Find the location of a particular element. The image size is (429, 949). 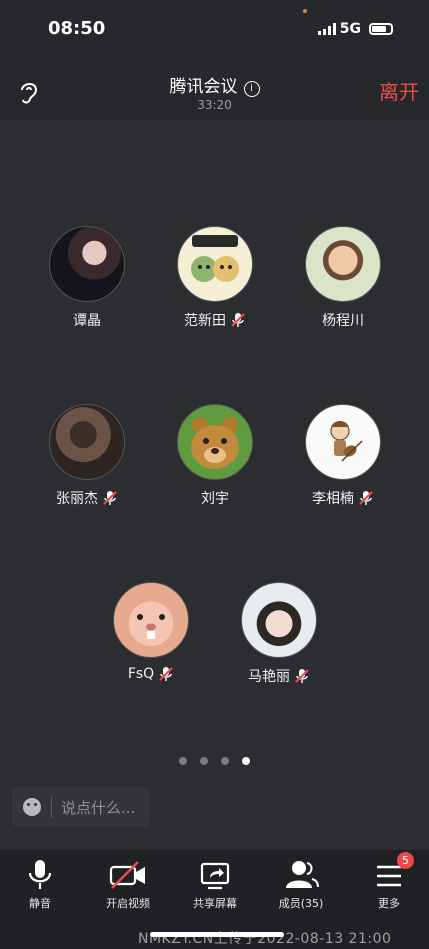

participant-name: 杨程川 is located at coordinates (343, 321).